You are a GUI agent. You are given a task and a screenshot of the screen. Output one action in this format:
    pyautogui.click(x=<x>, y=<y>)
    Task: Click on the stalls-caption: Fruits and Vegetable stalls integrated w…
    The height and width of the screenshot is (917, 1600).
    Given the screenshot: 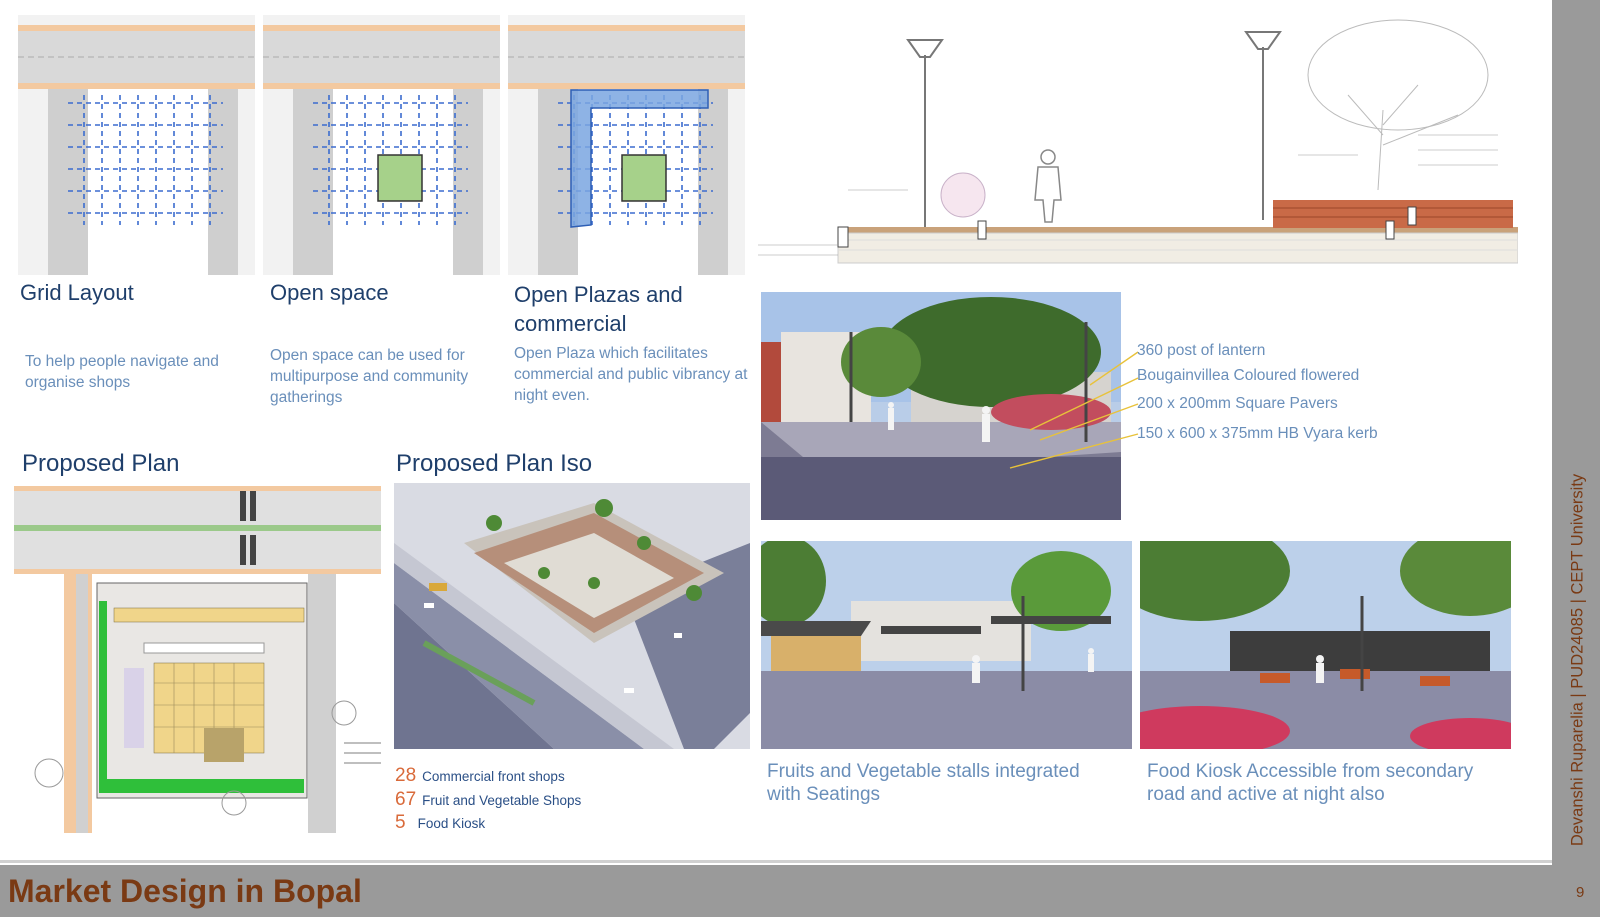 What is the action you would take?
    pyautogui.click(x=923, y=783)
    